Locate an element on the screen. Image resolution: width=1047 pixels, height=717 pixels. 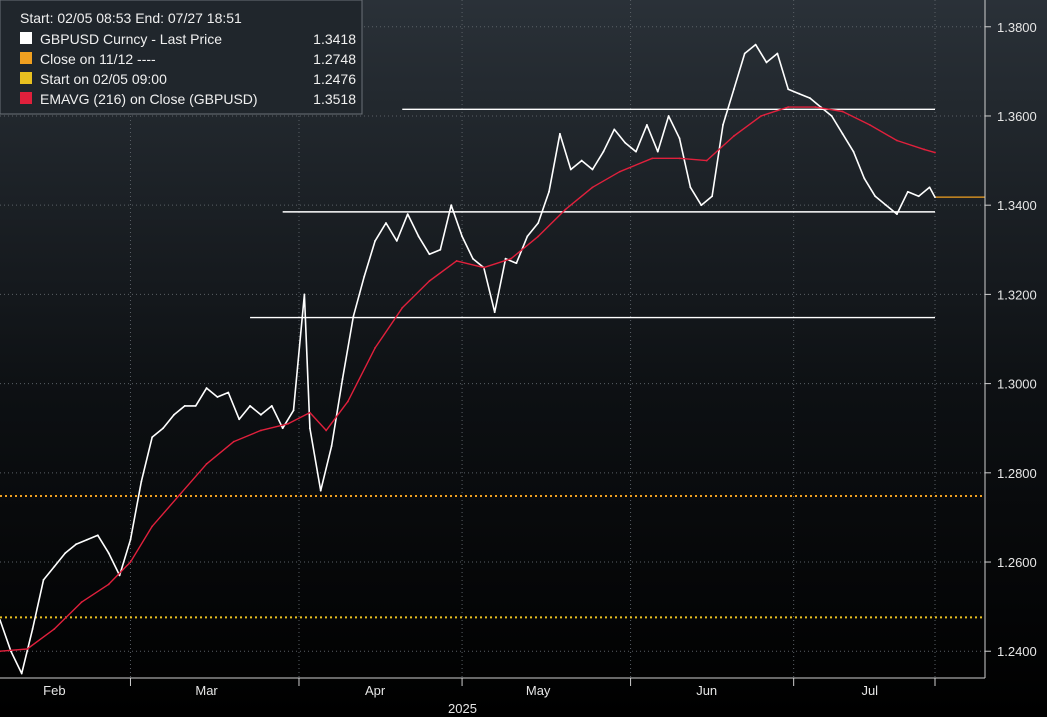
x-tick-label: May is located at coordinates (538, 690).